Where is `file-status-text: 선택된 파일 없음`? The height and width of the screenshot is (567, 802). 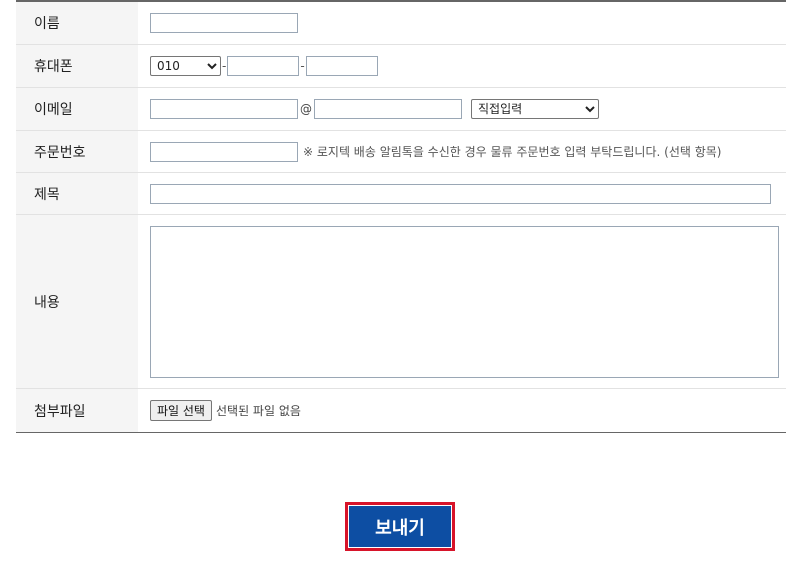 file-status-text: 선택된 파일 없음 is located at coordinates (258, 411).